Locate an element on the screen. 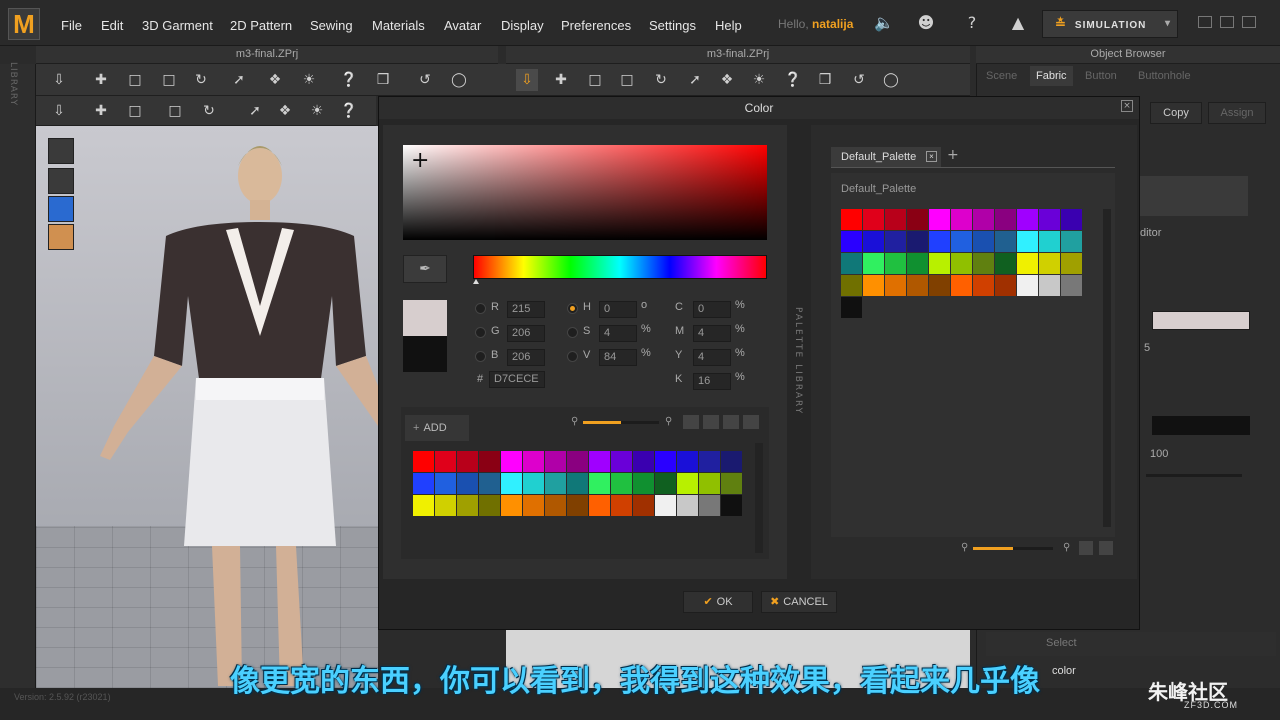 The image size is (1280, 720). cancel-button: ✖ CANCEL is located at coordinates (799, 602).